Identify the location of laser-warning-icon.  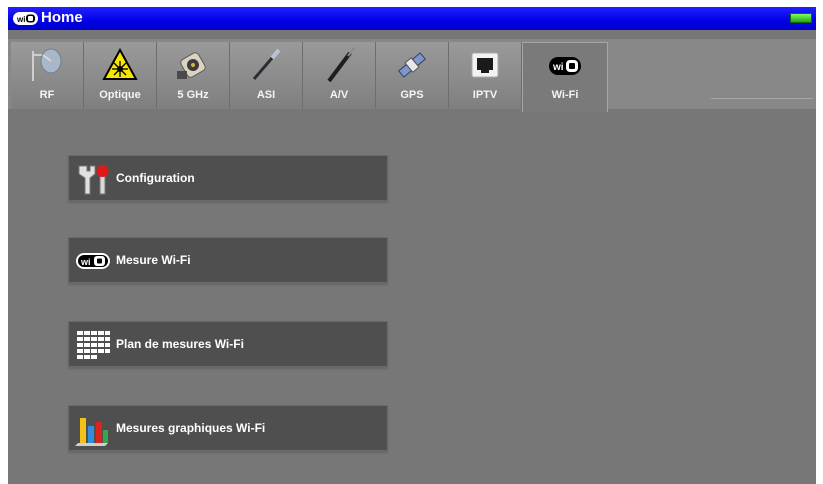
(120, 63).